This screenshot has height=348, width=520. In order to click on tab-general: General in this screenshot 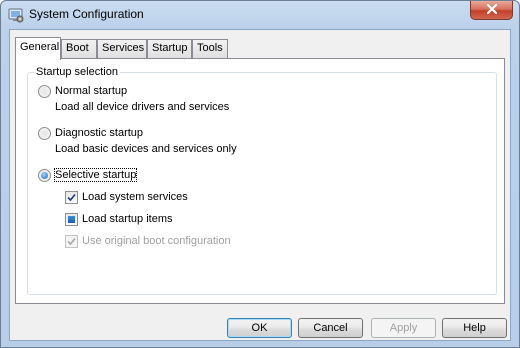, I will do `click(38, 48)`.